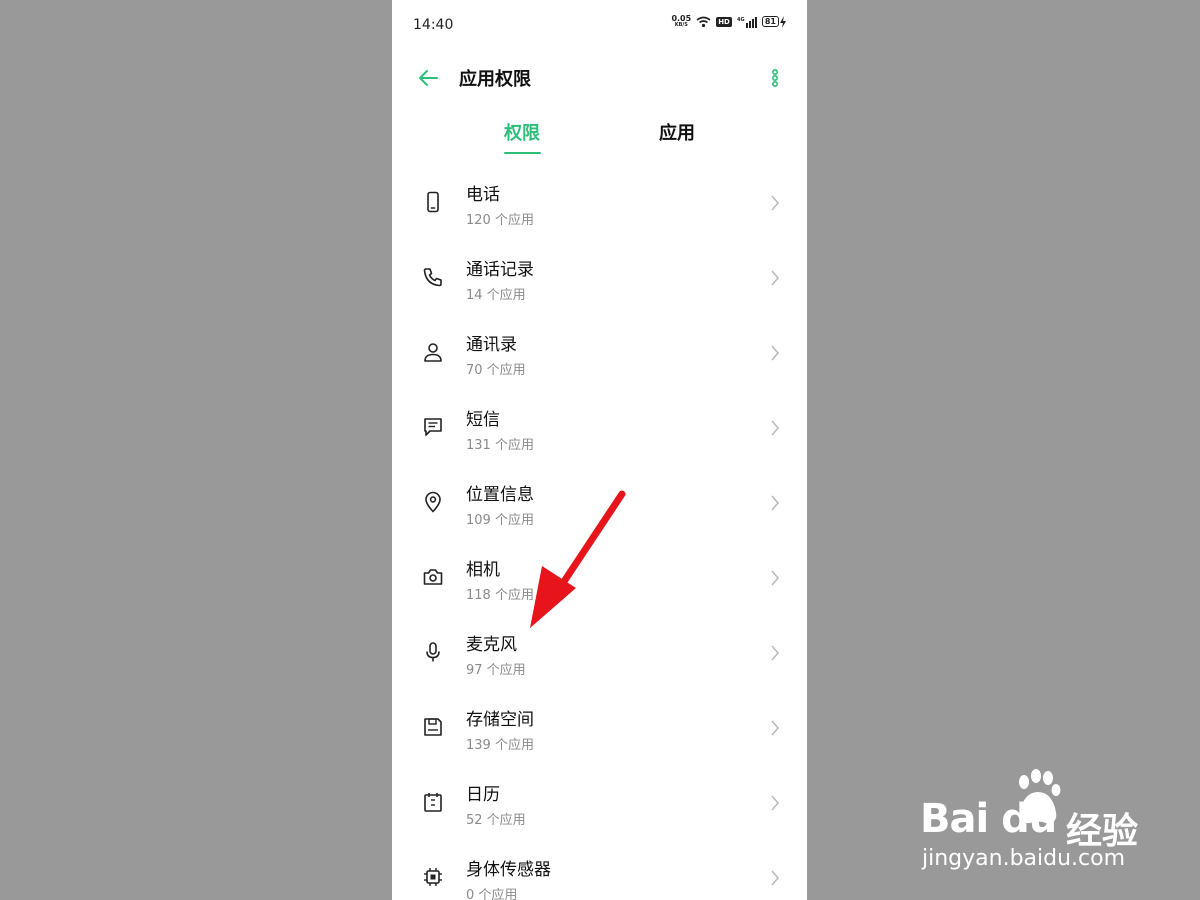  I want to click on permission-app-count: 0 个应用, so click(492, 894).